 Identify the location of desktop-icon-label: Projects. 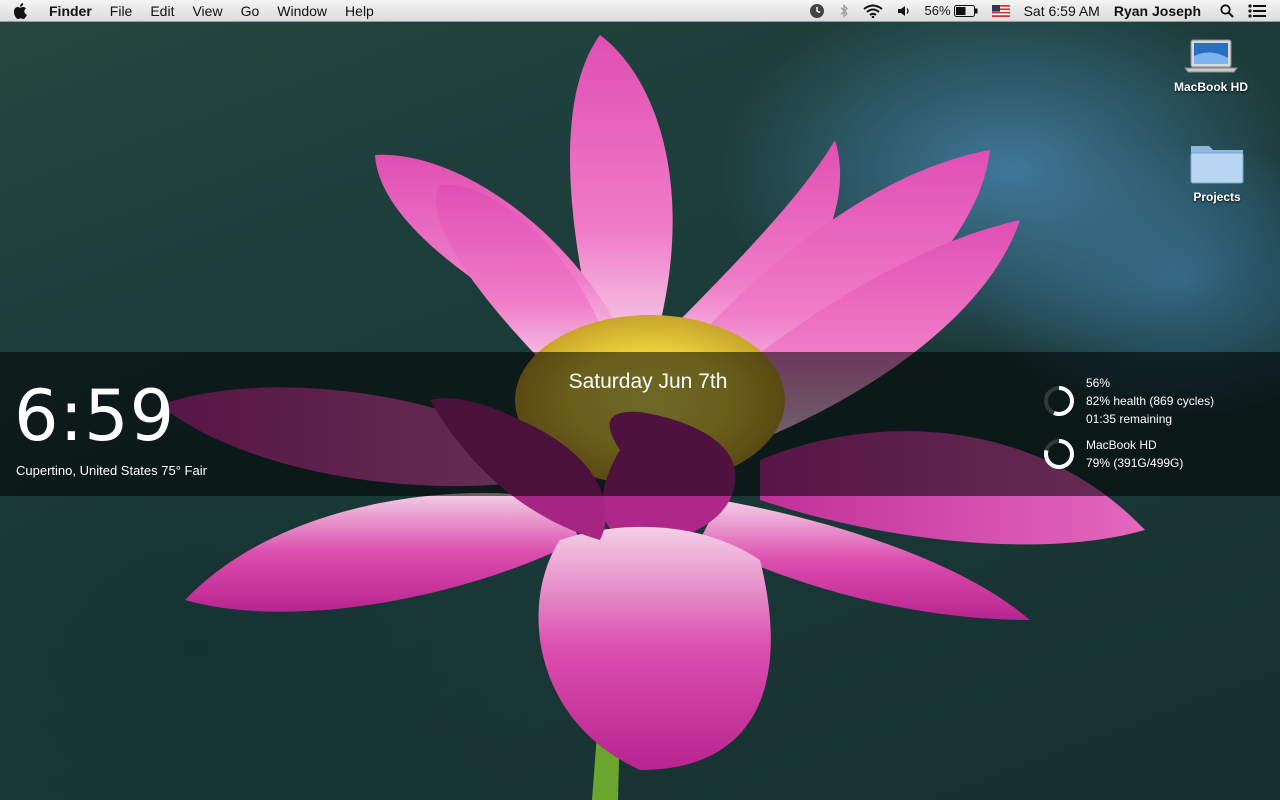
(1217, 197).